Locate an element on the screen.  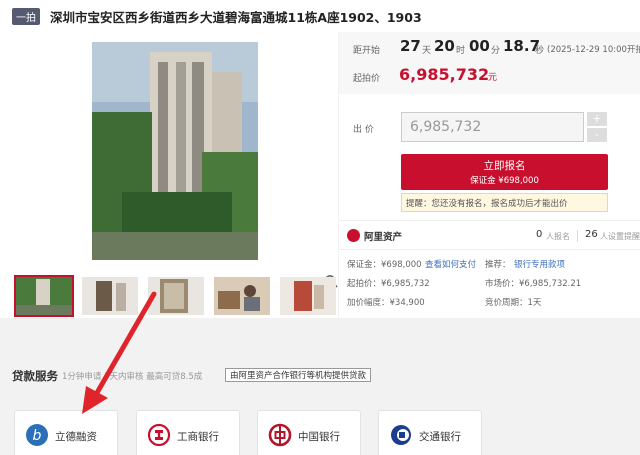
bank-account-link: 银行专用款项 is located at coordinates (539, 264).